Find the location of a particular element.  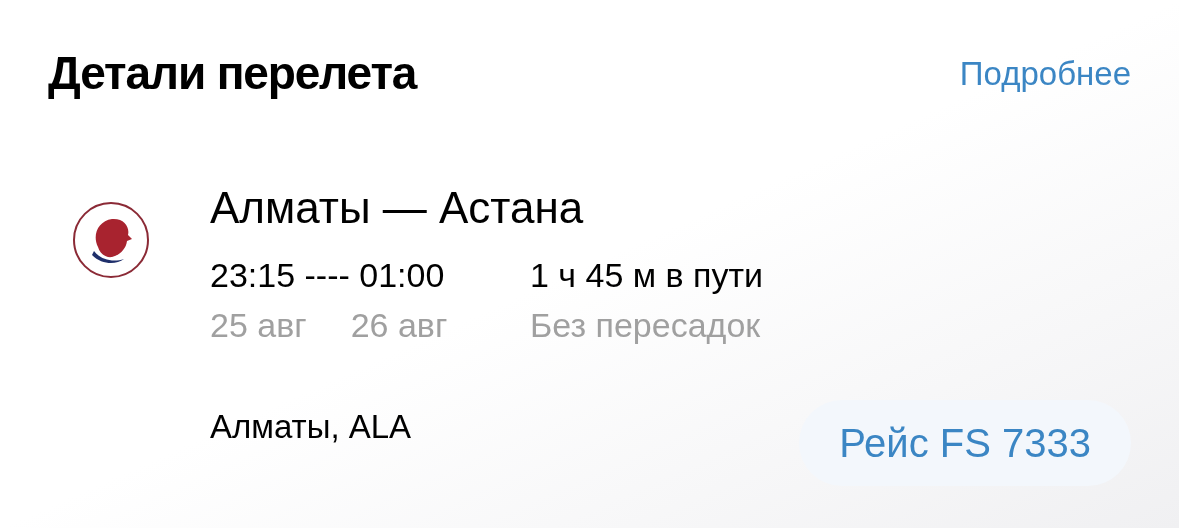

departure-airport: Алматы, ALA is located at coordinates (311, 427).